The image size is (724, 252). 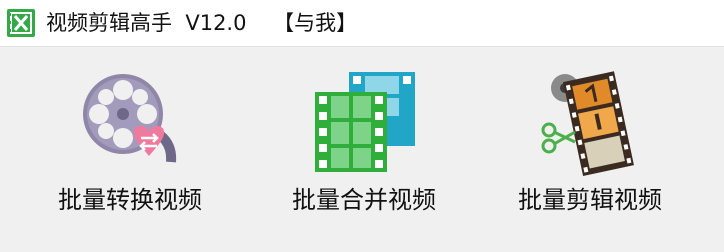 What do you see at coordinates (202, 23) in the screenshot?
I see `window-title: 视频剪辑高手 V12.0 【与我】` at bounding box center [202, 23].